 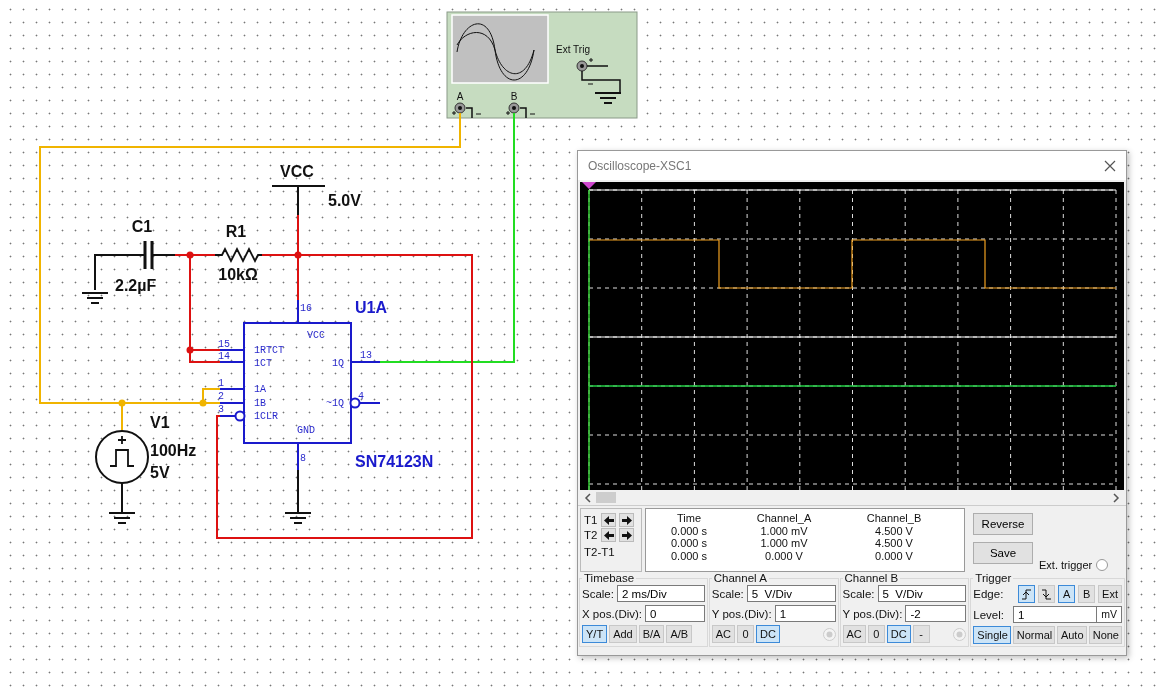 What do you see at coordinates (988, 614) in the screenshot?
I see `field-label: Level:` at bounding box center [988, 614].